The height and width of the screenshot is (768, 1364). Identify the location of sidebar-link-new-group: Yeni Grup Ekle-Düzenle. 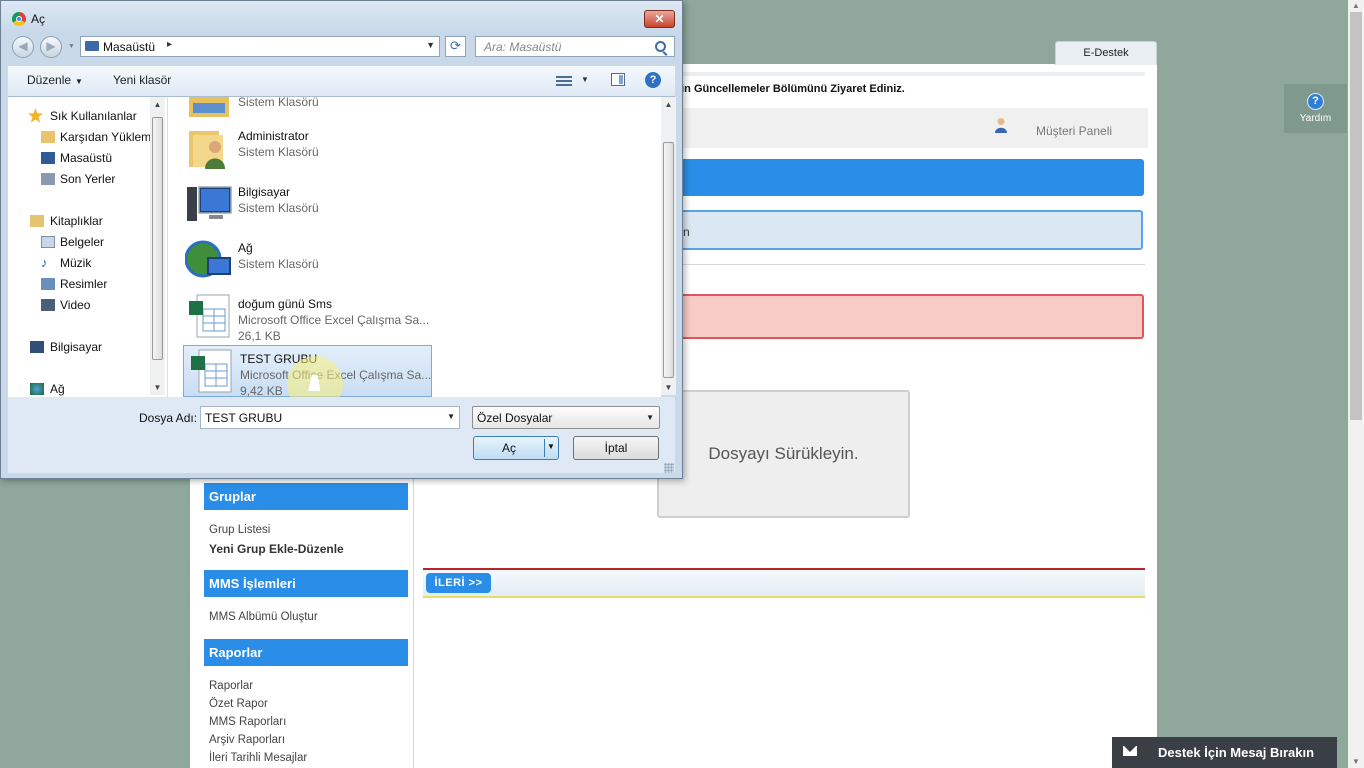
(276, 549).